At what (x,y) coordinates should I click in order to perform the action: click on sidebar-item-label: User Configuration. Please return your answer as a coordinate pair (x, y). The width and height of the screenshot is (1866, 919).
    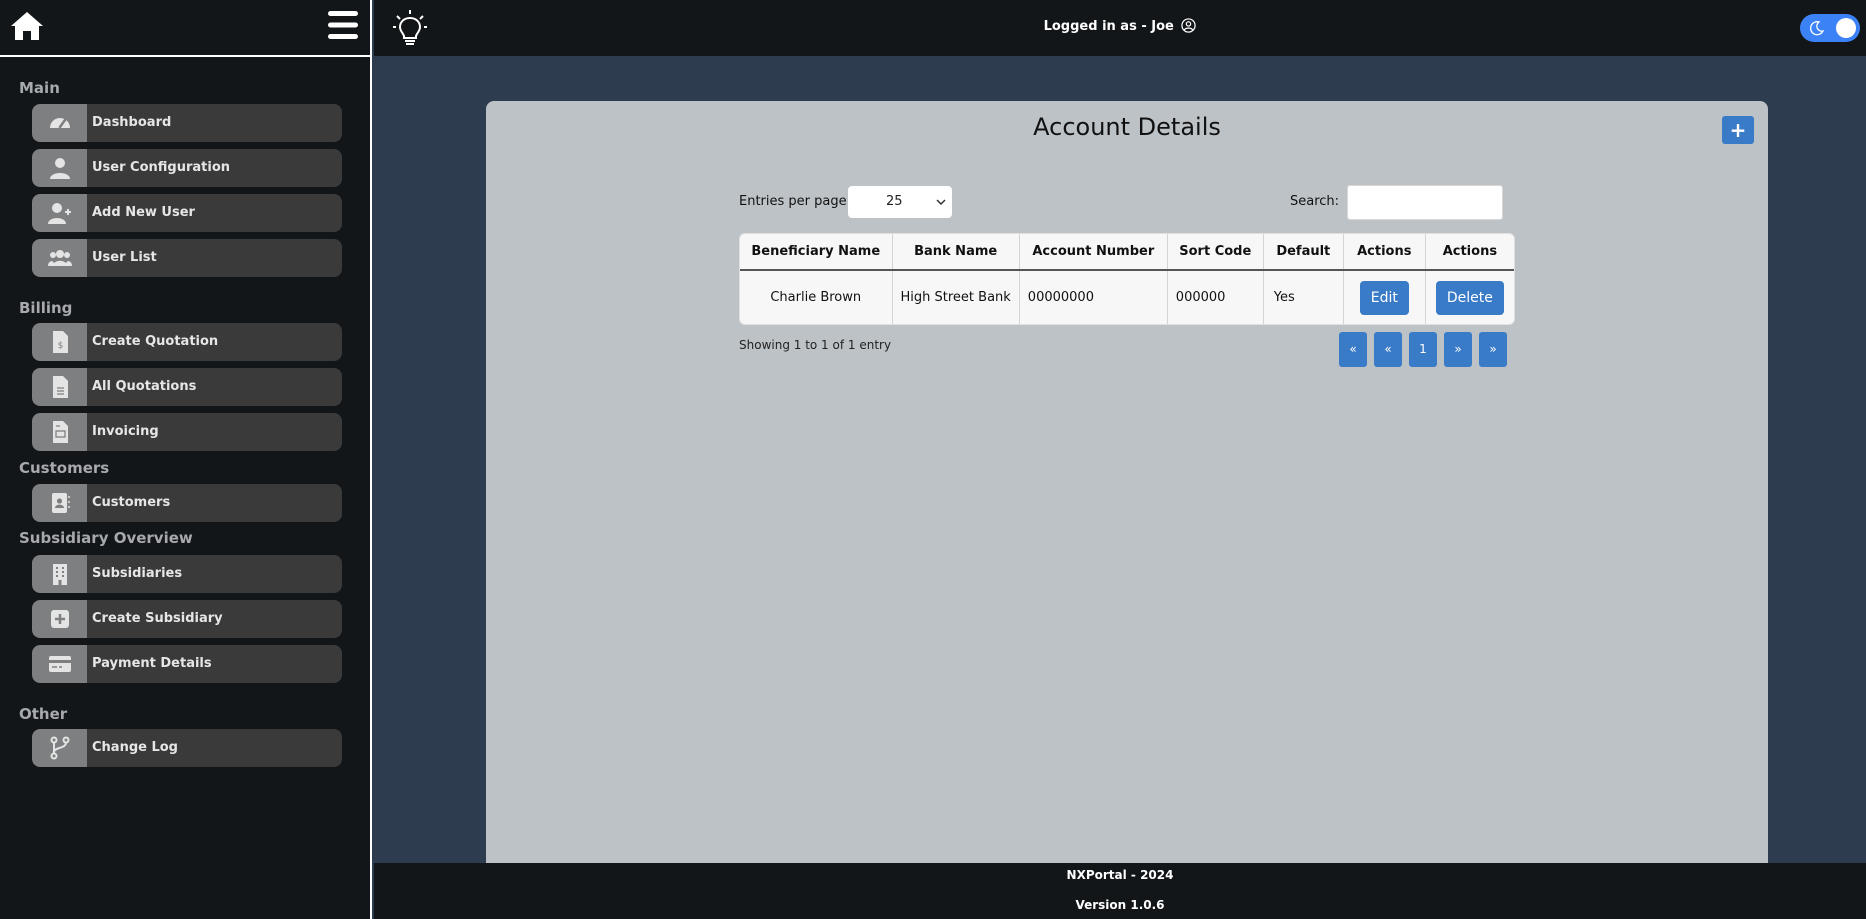
    Looking at the image, I should click on (161, 167).